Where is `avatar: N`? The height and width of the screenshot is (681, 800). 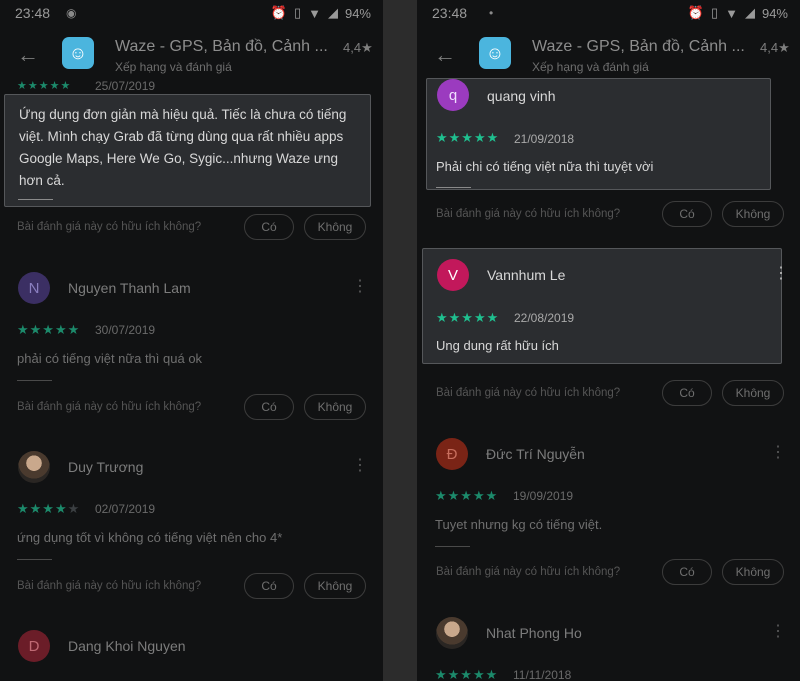
avatar: N is located at coordinates (34, 288).